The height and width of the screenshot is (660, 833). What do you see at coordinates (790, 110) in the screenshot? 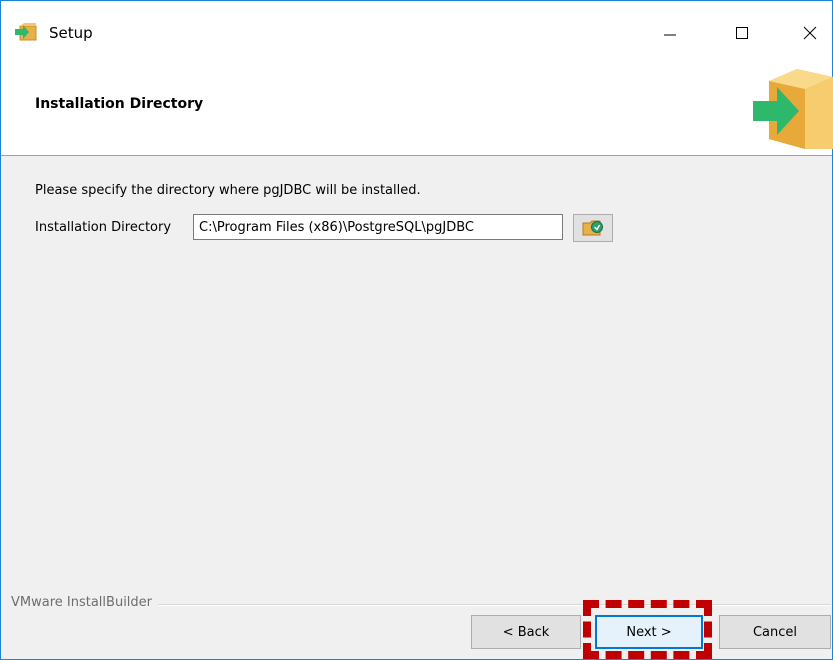
I see `installer-box-arrow-icon` at bounding box center [790, 110].